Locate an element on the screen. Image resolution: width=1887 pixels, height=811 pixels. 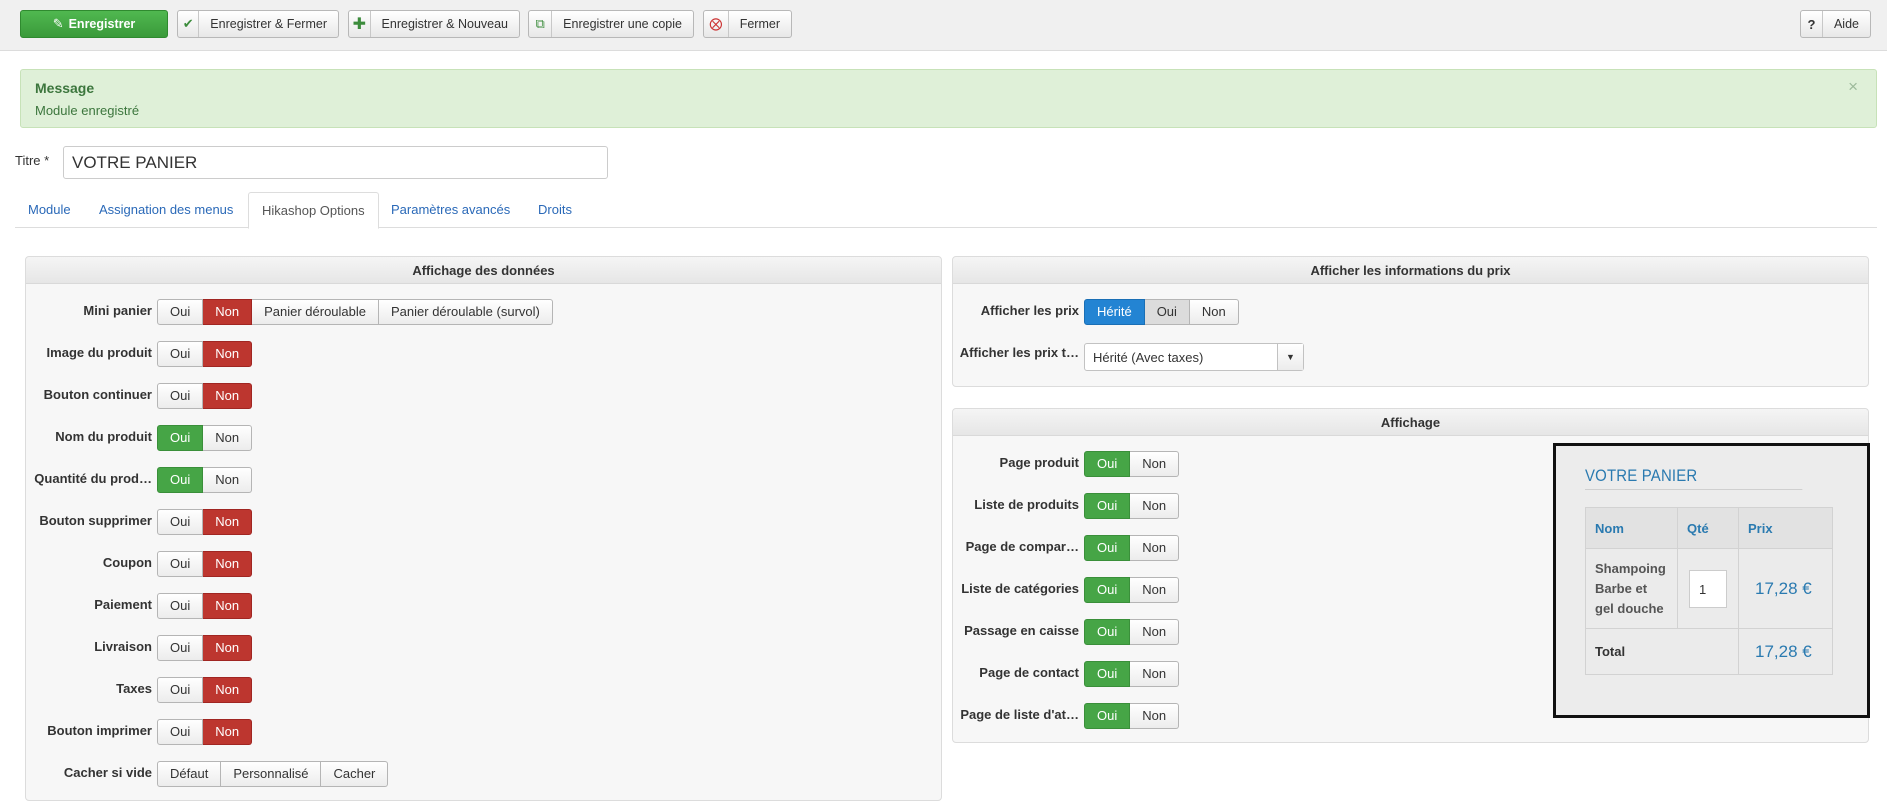
toggle-quantite-du-prod: Oui Non is located at coordinates (205, 480).